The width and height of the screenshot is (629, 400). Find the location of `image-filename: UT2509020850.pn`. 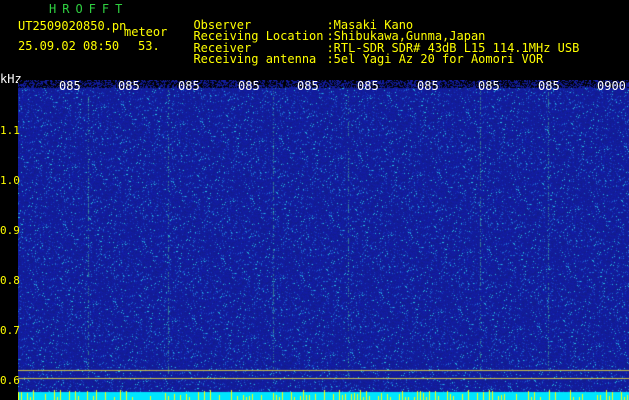

image-filename: UT2509020850.pn is located at coordinates (72, 26).